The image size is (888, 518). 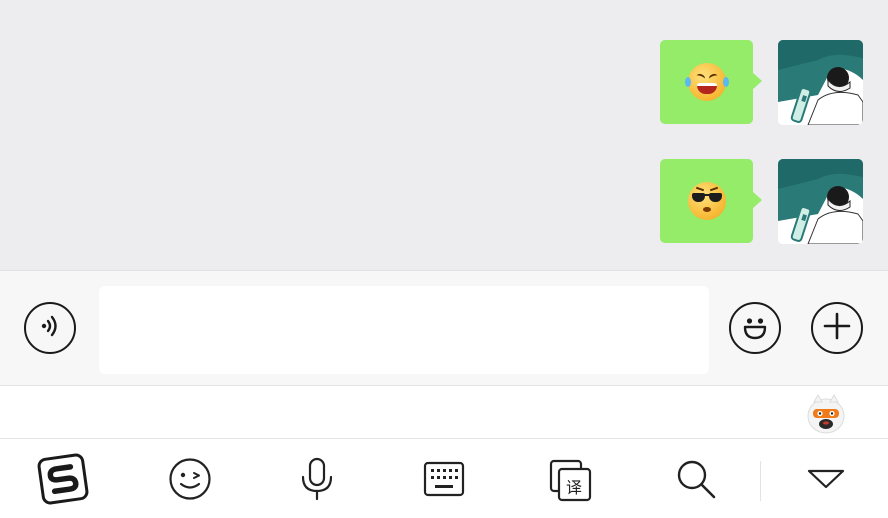 What do you see at coordinates (826, 413) in the screenshot?
I see `ime-mascot-icon` at bounding box center [826, 413].